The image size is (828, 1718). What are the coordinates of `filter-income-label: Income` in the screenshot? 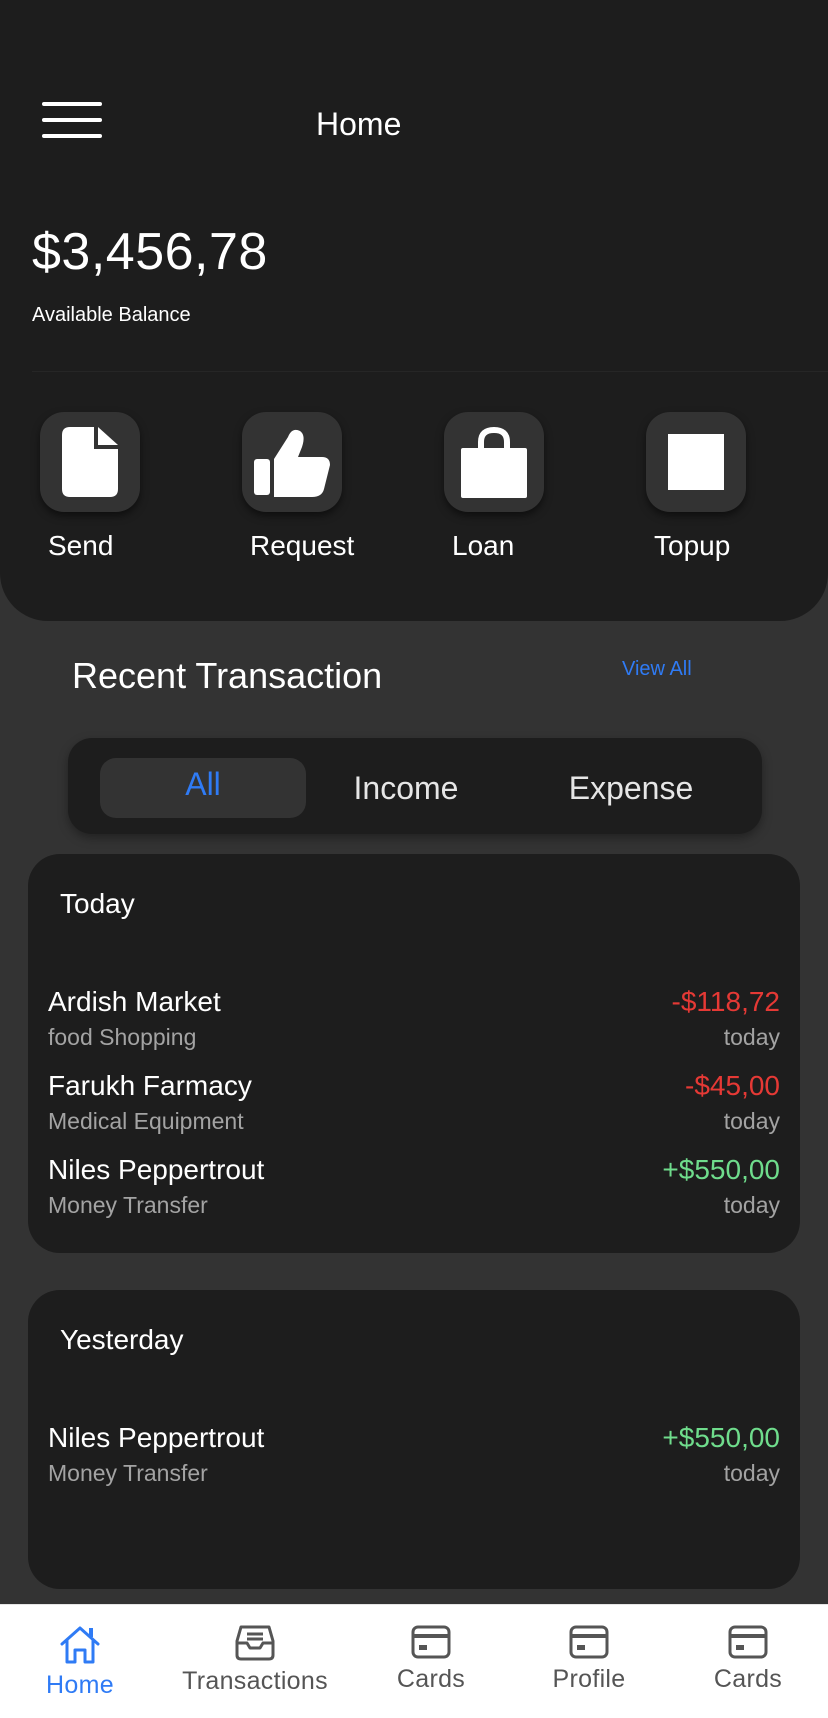 It's located at (406, 787).